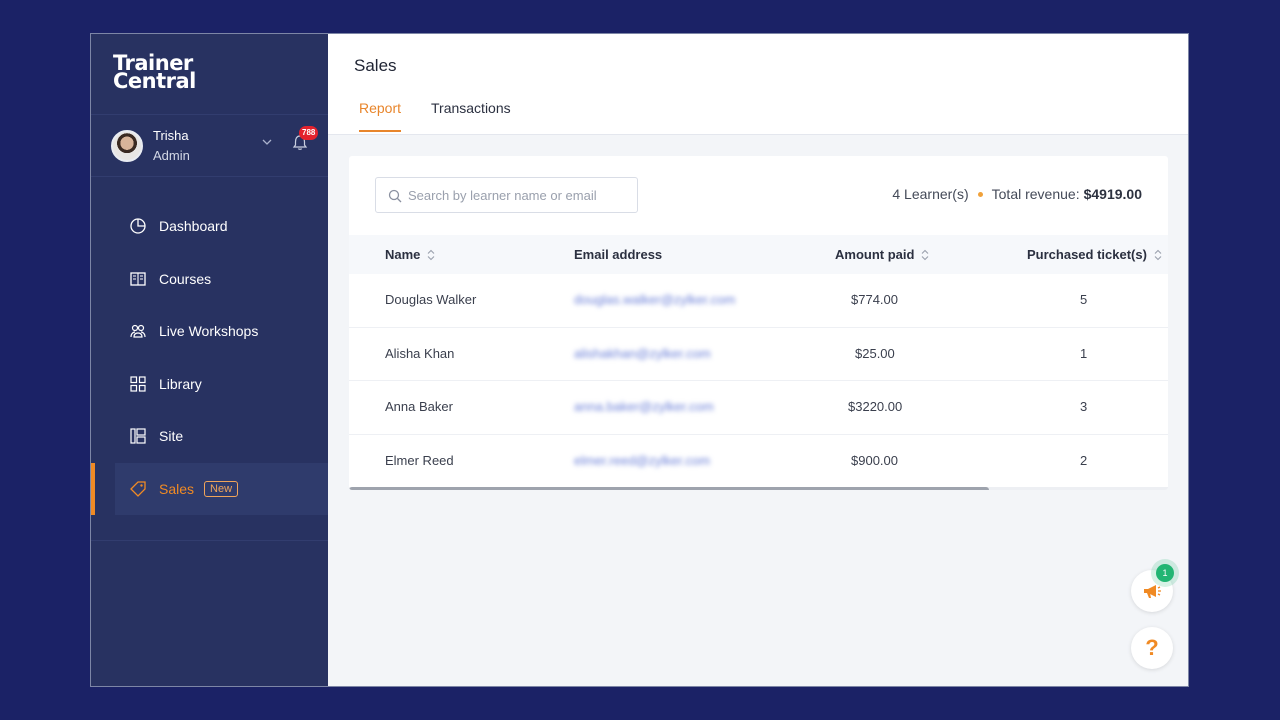 The image size is (1280, 720). I want to click on notification-badge: 788, so click(309, 133).